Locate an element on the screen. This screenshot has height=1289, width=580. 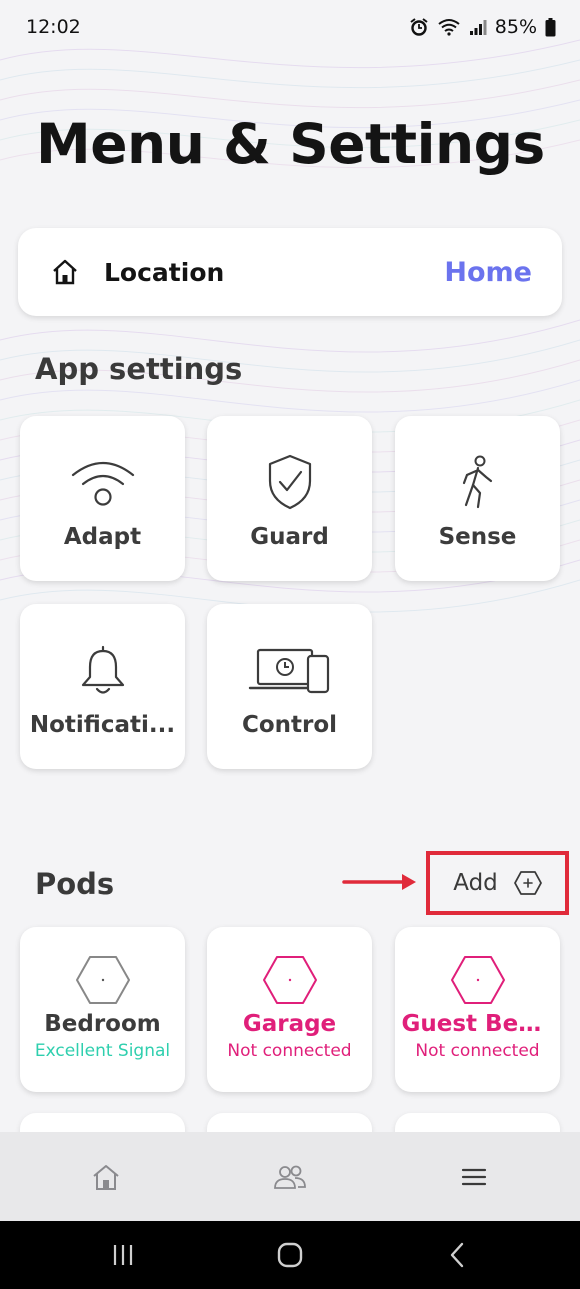
pod-card-garage: Garage Not connected is located at coordinates (289, 1009).